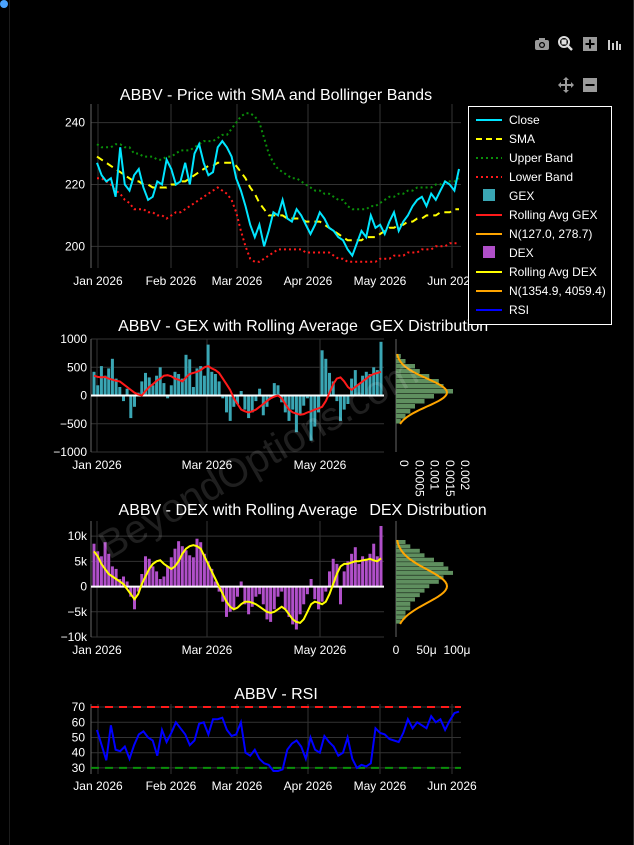 The height and width of the screenshot is (845, 634). What do you see at coordinates (553, 272) in the screenshot?
I see `legend-item: Rolling Avg DEX` at bounding box center [553, 272].